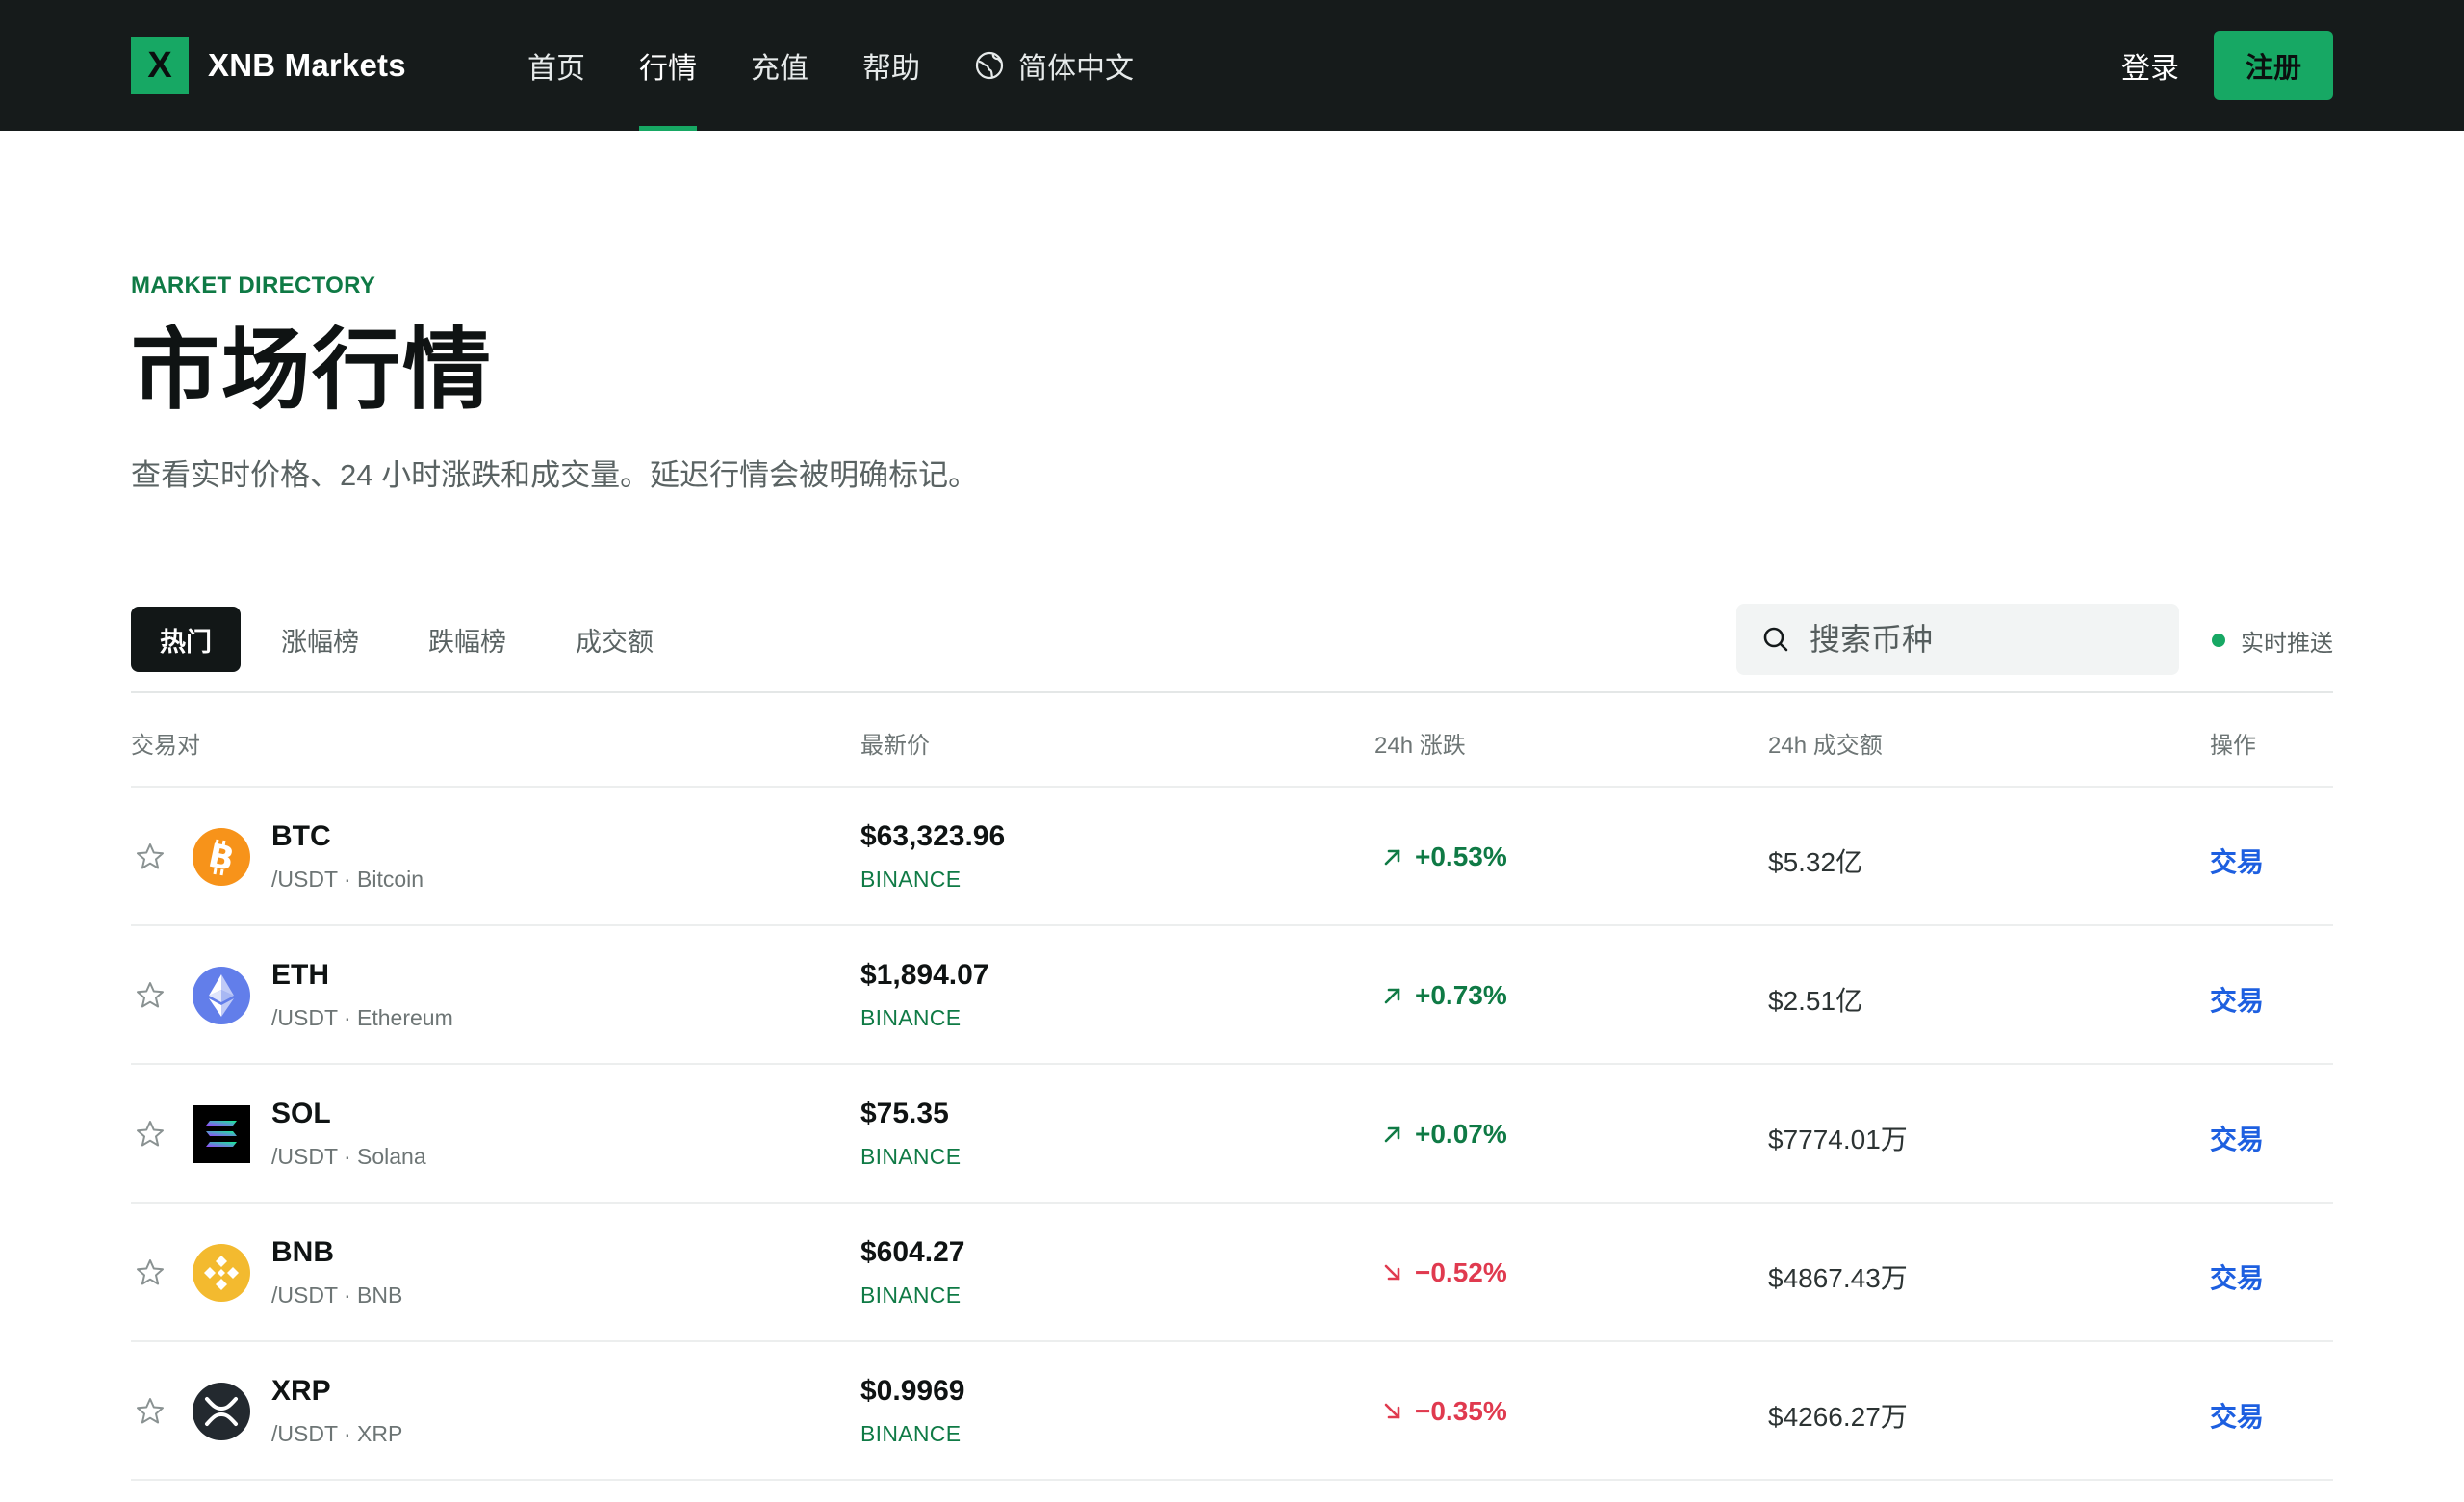  Describe the element at coordinates (1443, 1134) in the screenshot. I see `change-value: +0.07%` at that location.